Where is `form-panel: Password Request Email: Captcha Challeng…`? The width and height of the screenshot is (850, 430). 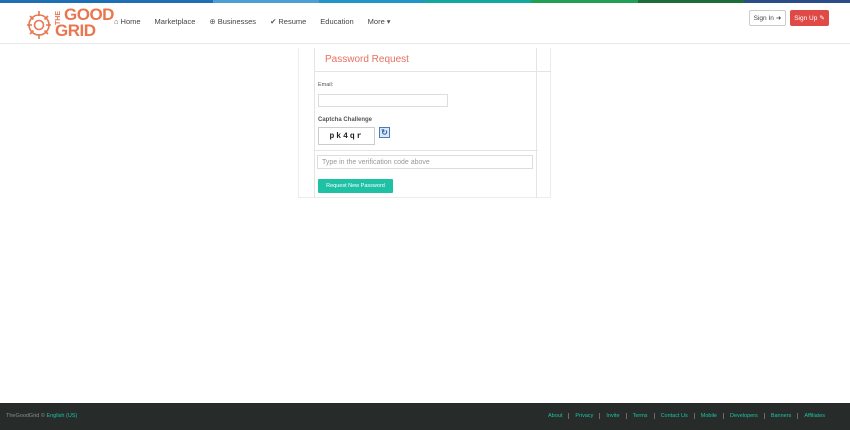 form-panel: Password Request Email: Captcha Challeng… is located at coordinates (432, 123).